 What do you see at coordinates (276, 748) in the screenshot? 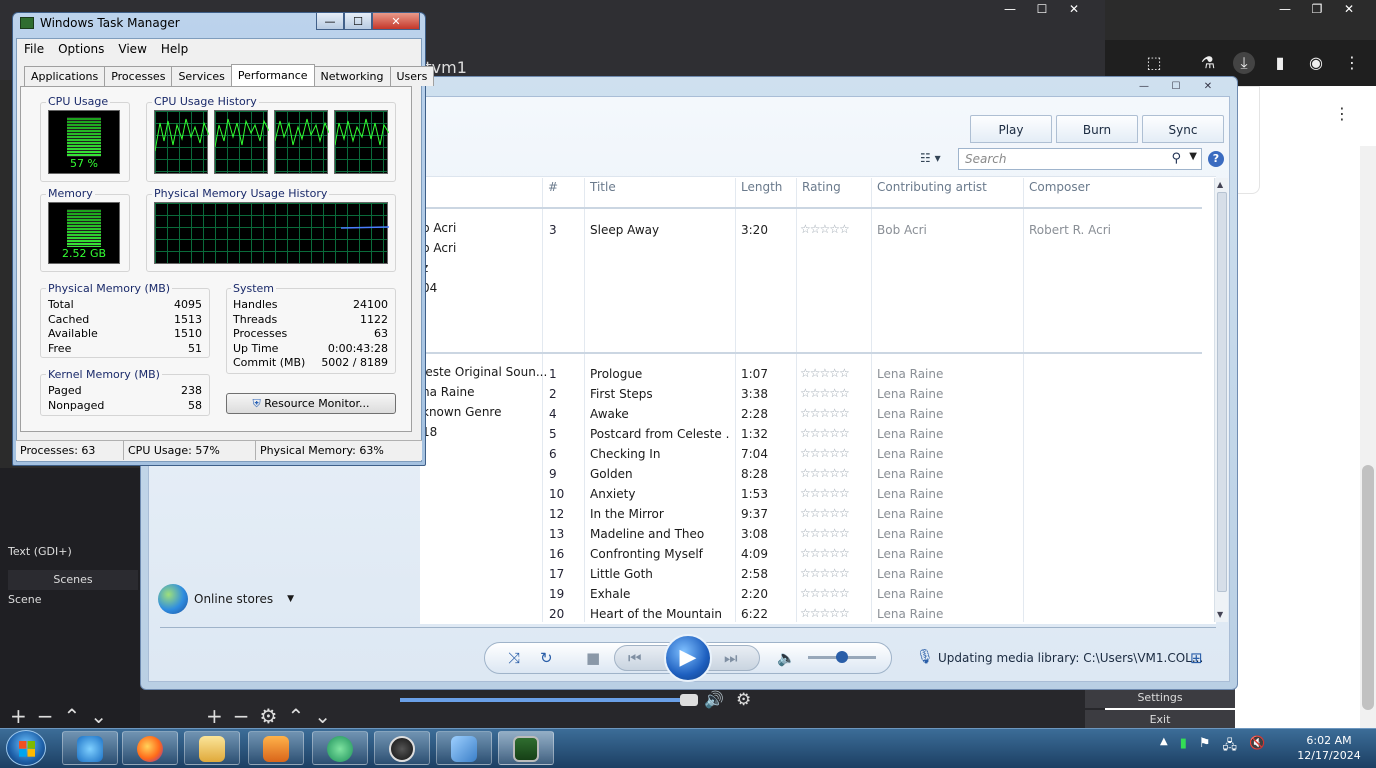
I see `taskbar-media-player` at bounding box center [276, 748].